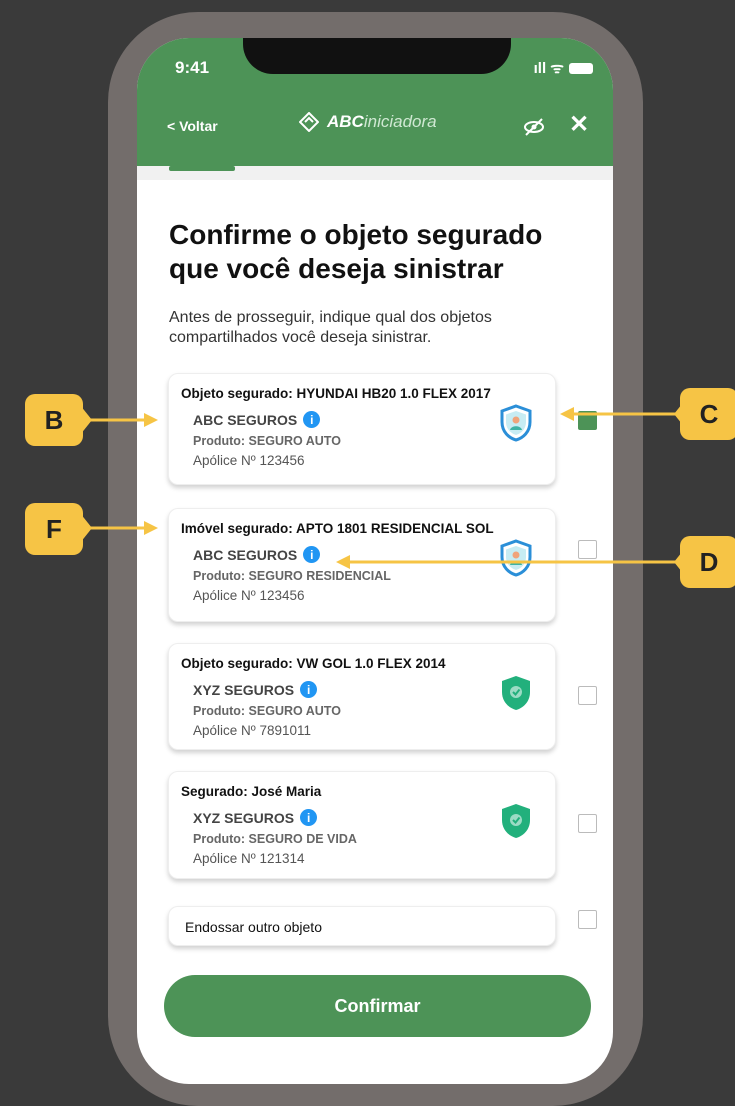 Image resolution: width=735 pixels, height=1106 pixels. Describe the element at coordinates (579, 124) in the screenshot. I see `close-icon: ✕` at that location.